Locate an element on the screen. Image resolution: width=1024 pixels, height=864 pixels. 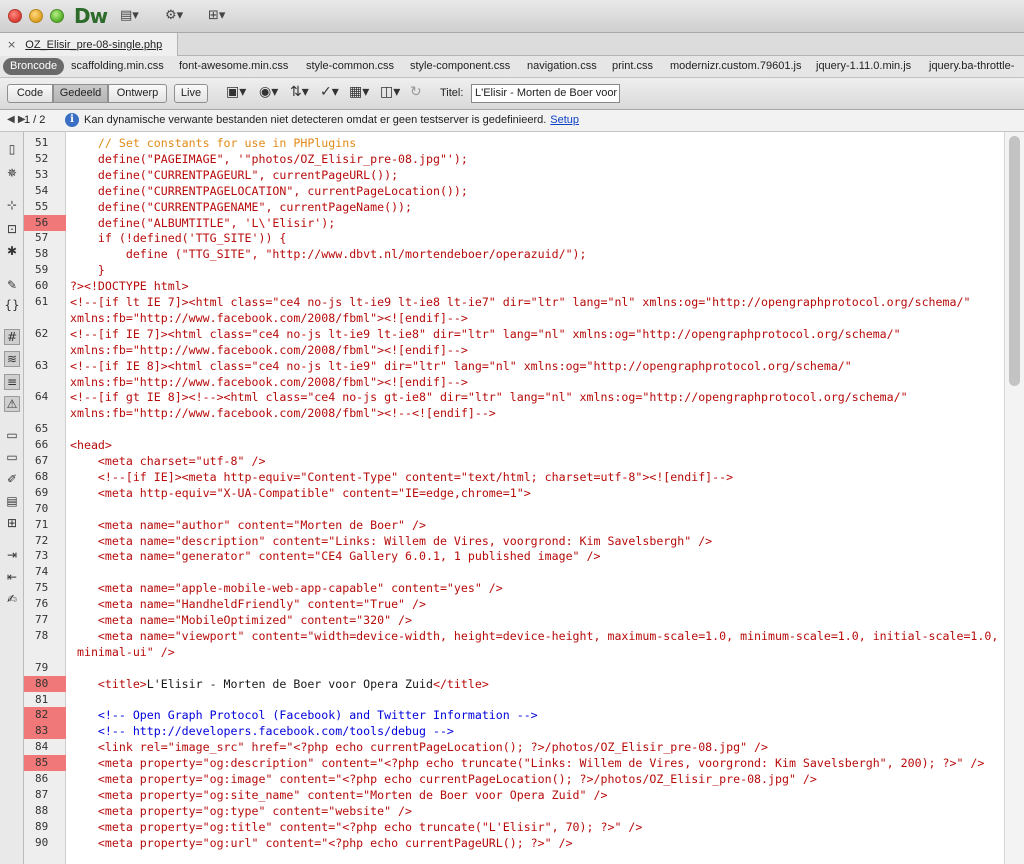
close-window-button is located at coordinates (15, 16).